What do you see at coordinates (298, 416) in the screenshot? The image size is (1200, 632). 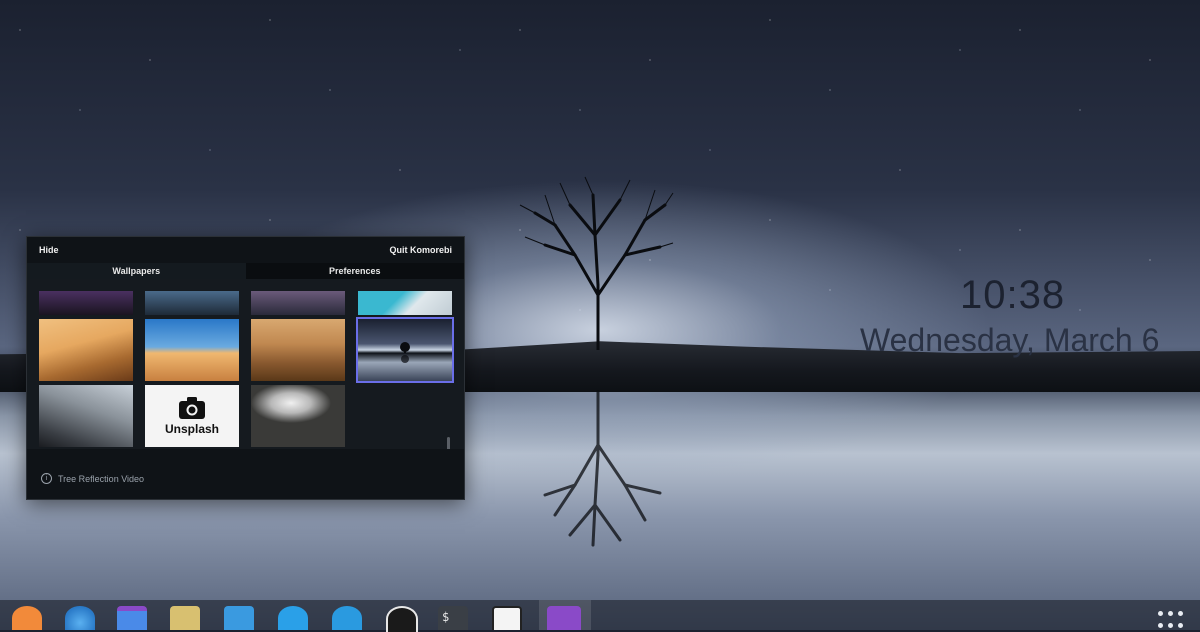 I see `wallpaper-thumb-foggy-forest` at bounding box center [298, 416].